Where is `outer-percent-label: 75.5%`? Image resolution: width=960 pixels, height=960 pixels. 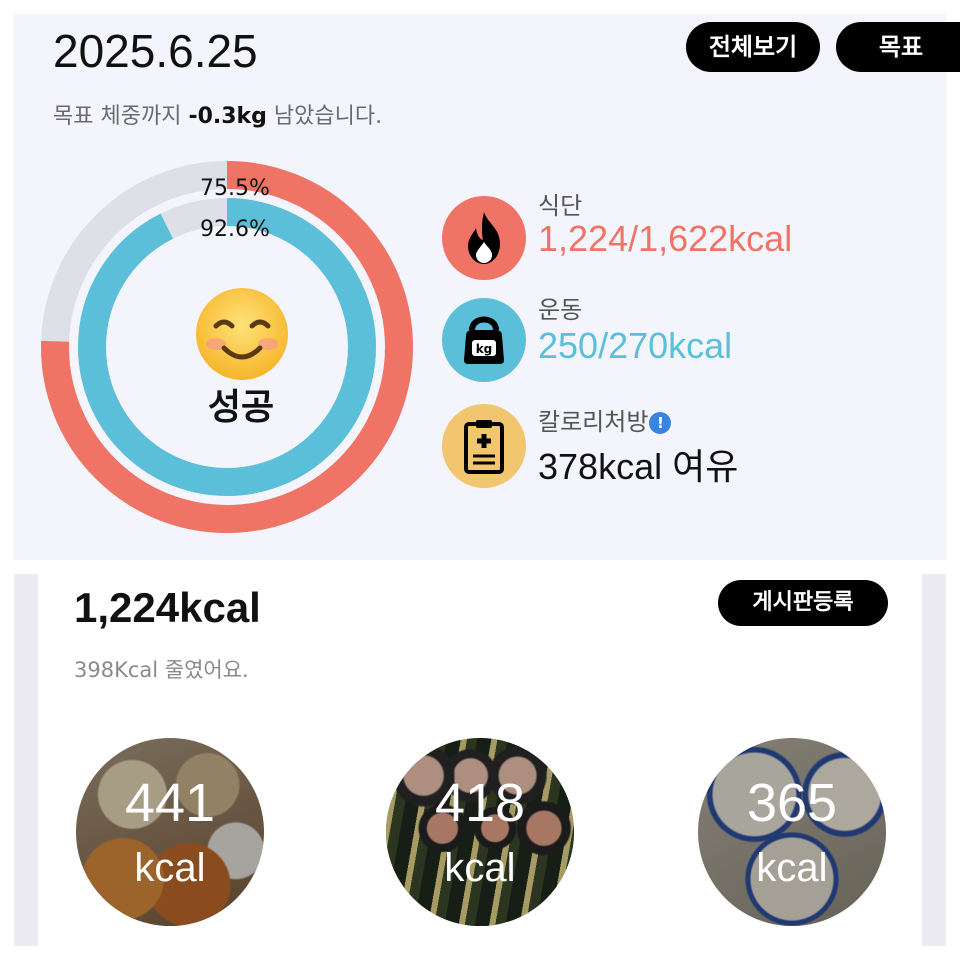
outer-percent-label: 75.5% is located at coordinates (235, 188).